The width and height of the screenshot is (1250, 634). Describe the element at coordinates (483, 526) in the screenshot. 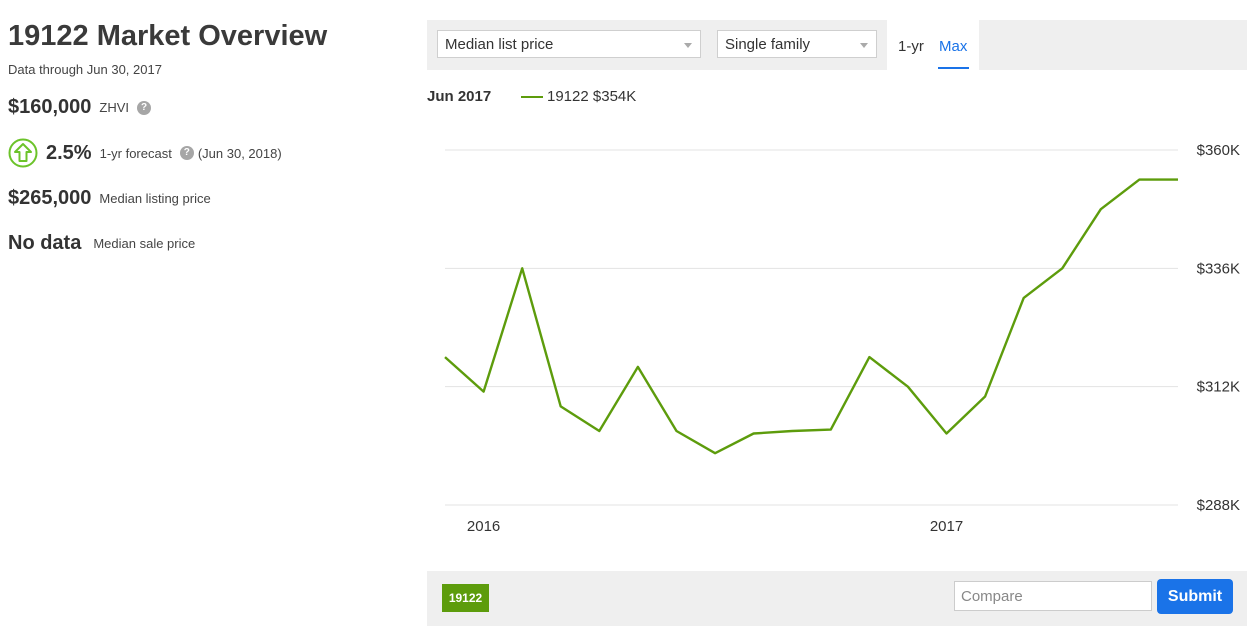

I see `x-tick-label: 2016` at that location.